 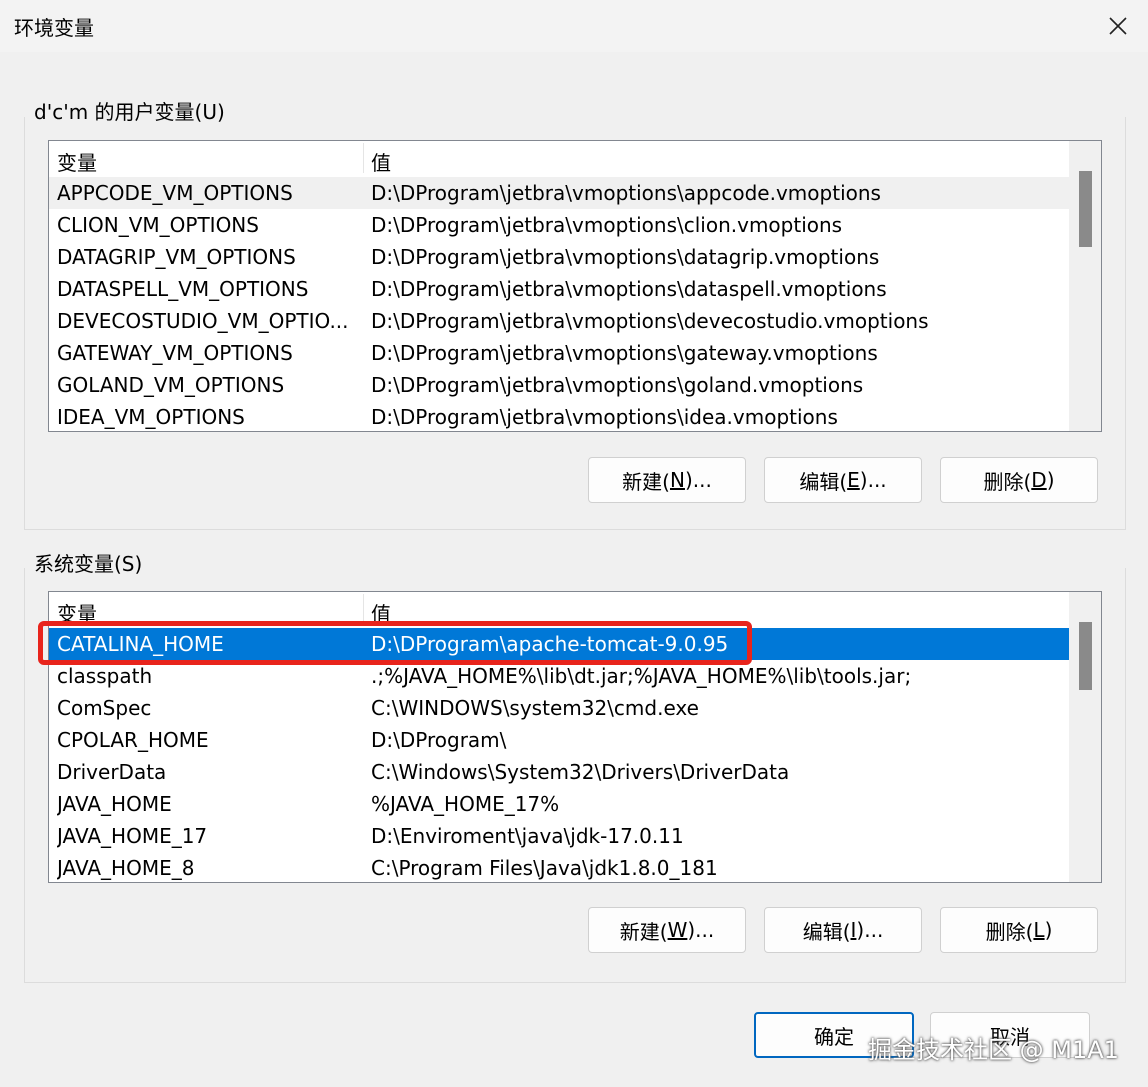 I want to click on variable-value-cell: C:\Windows\System32\Drivers\DriverData, so click(x=580, y=772).